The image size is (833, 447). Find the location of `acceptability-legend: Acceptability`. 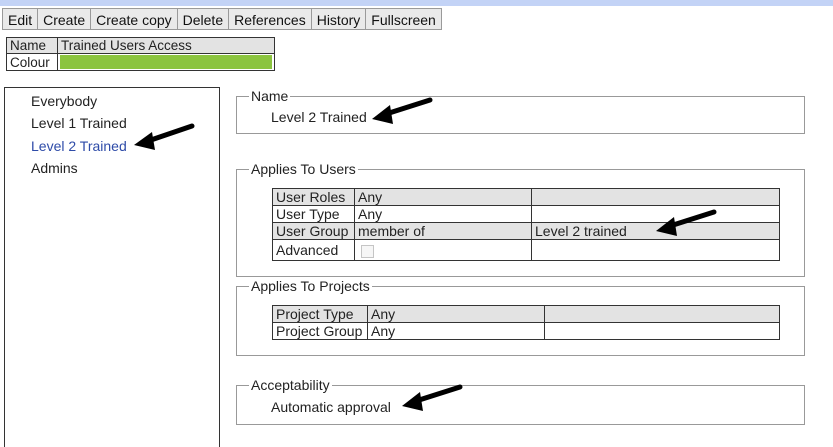

acceptability-legend: Acceptability is located at coordinates (290, 385).